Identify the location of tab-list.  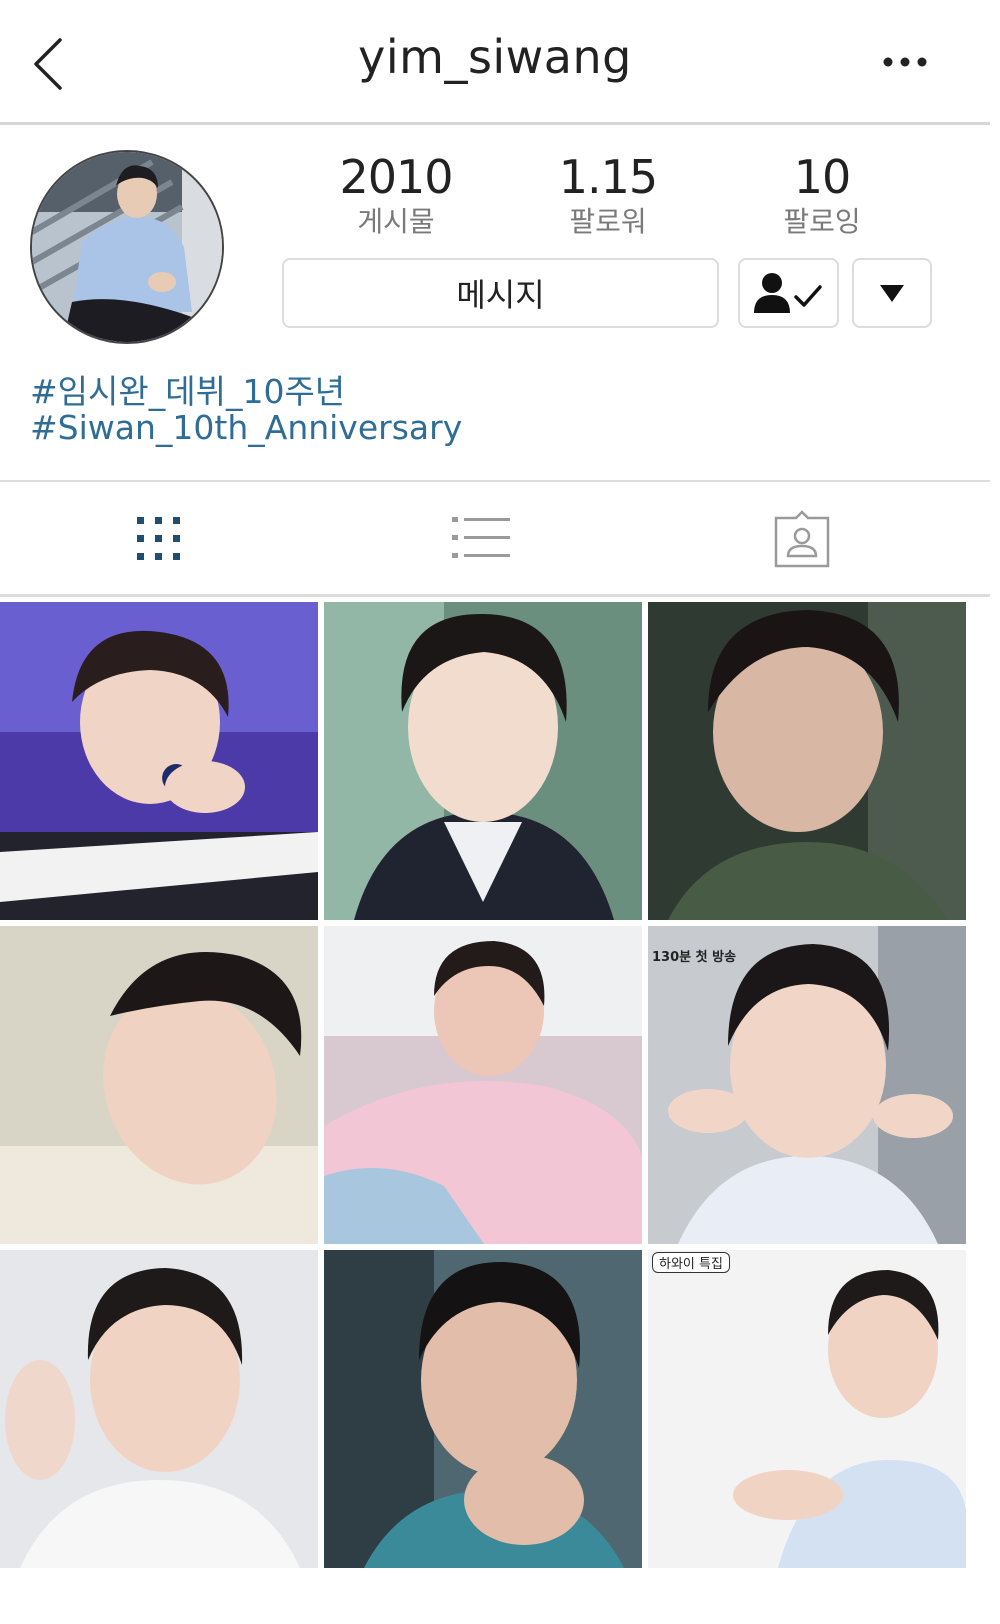
(481, 540).